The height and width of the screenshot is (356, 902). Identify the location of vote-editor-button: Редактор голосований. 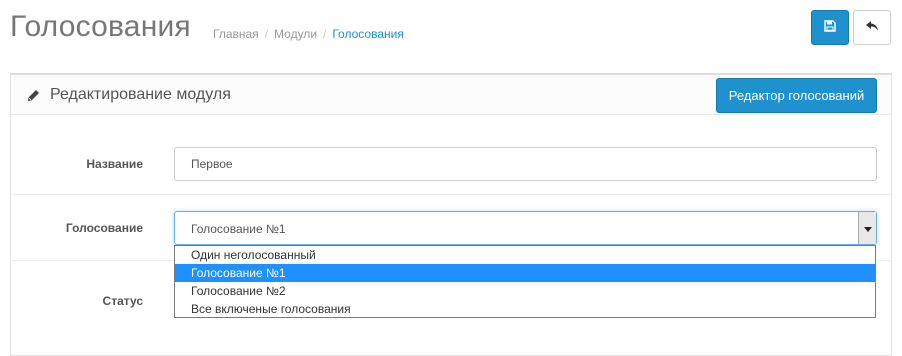
(796, 95).